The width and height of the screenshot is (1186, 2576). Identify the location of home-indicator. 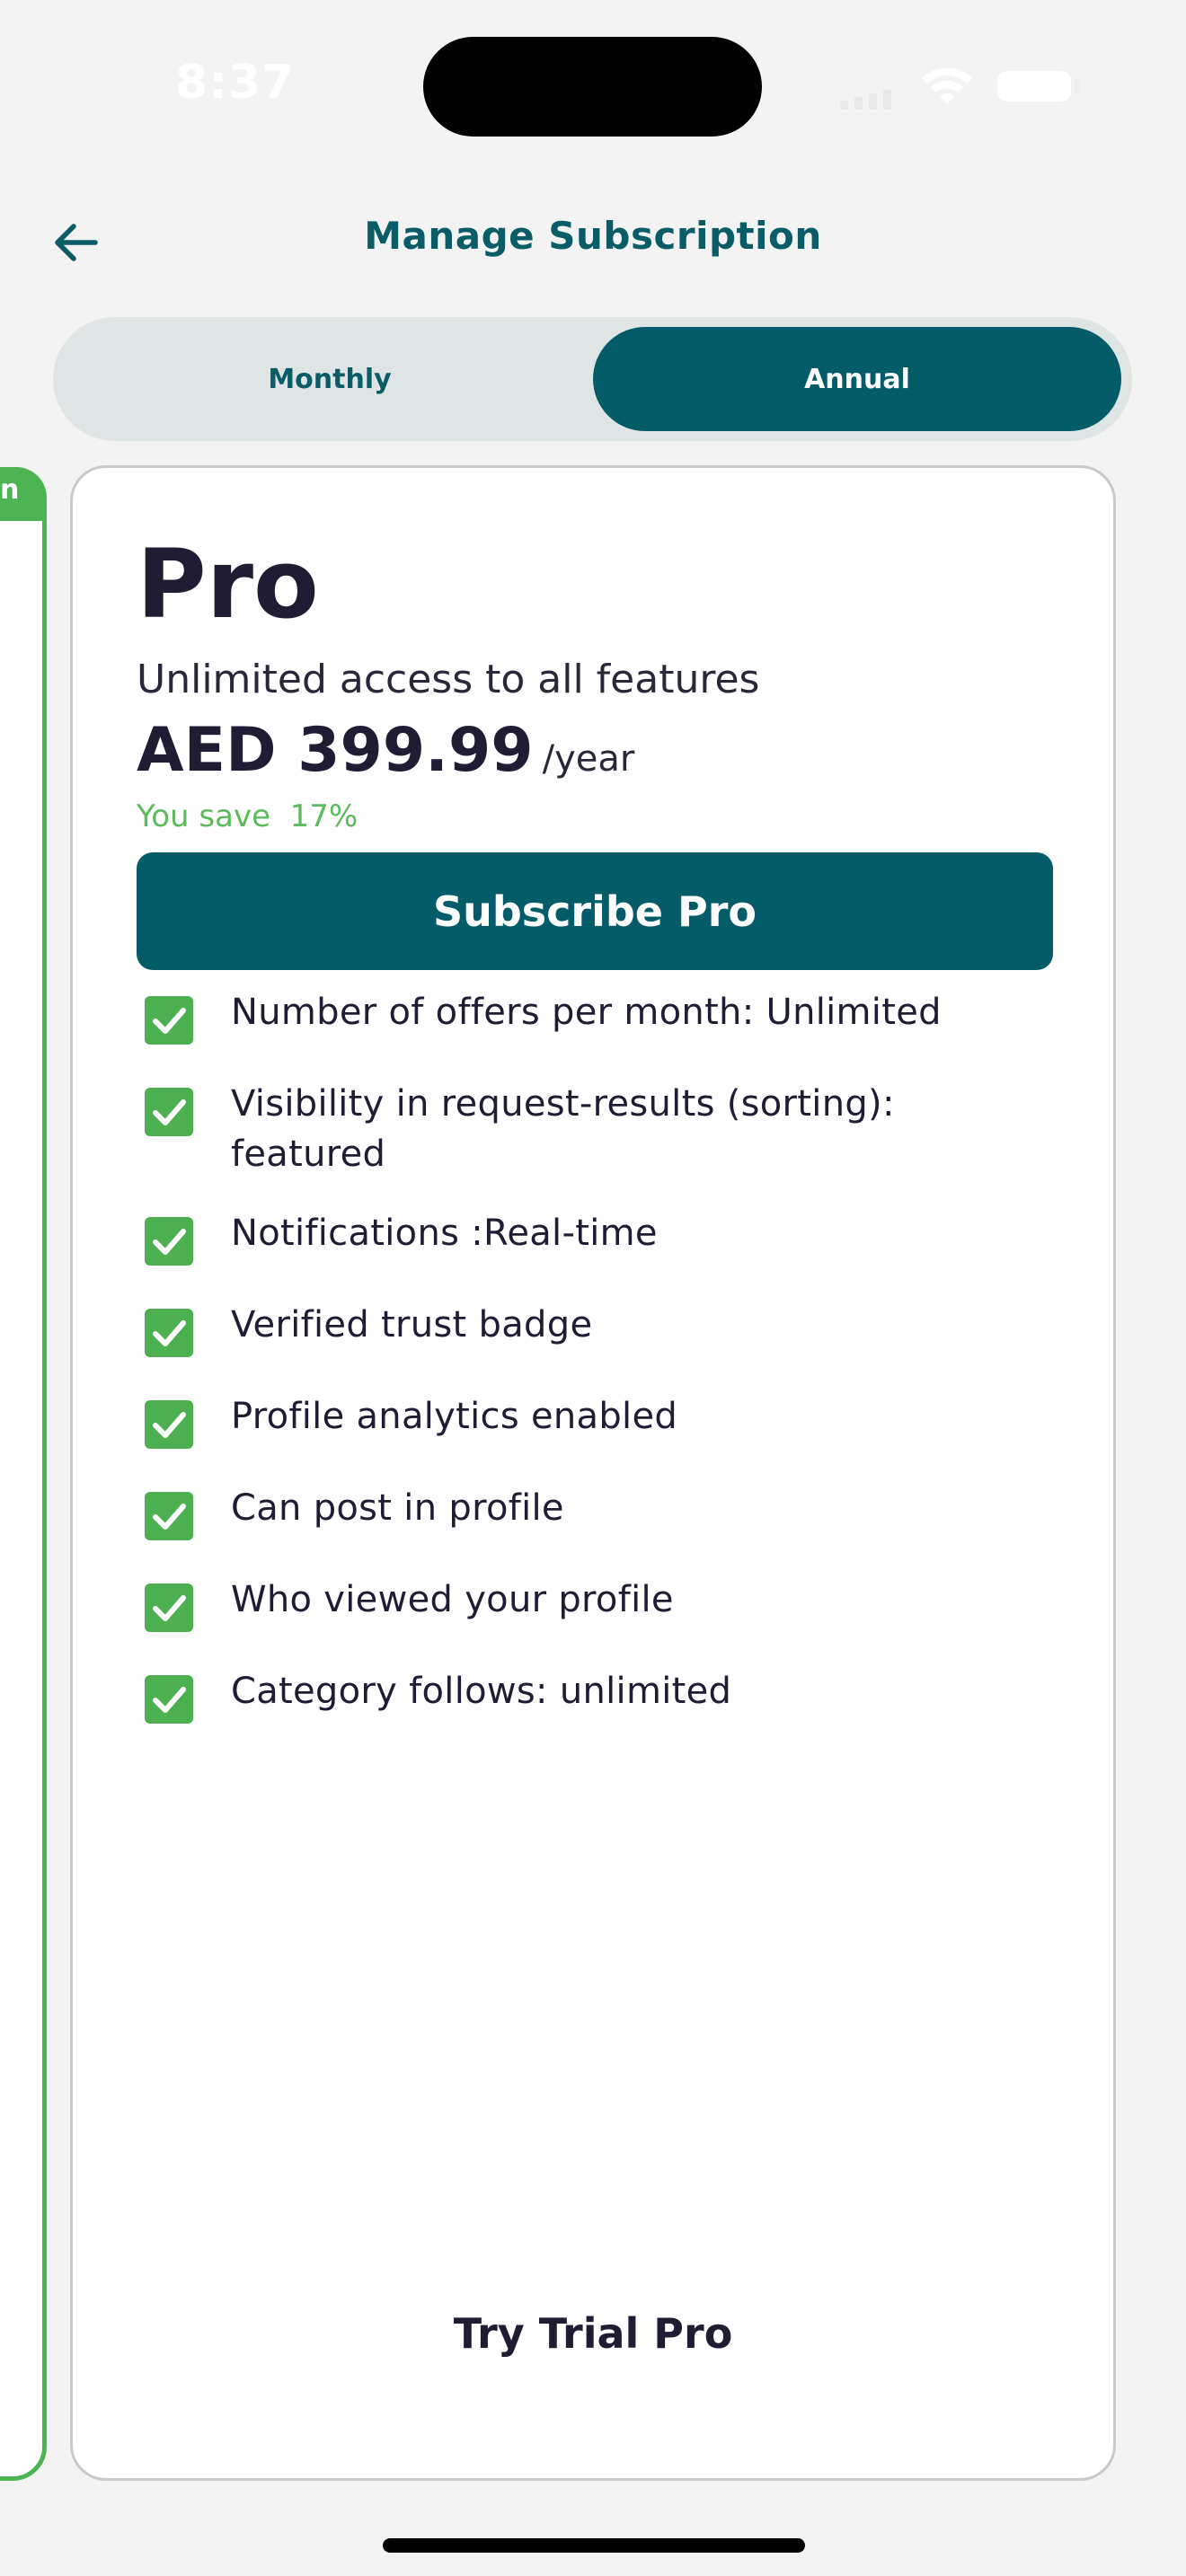
(594, 2545).